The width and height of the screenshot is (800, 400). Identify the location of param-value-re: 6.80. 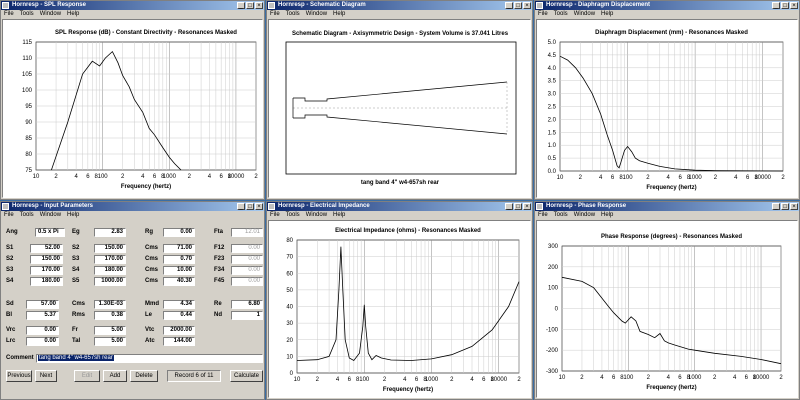
(247, 304).